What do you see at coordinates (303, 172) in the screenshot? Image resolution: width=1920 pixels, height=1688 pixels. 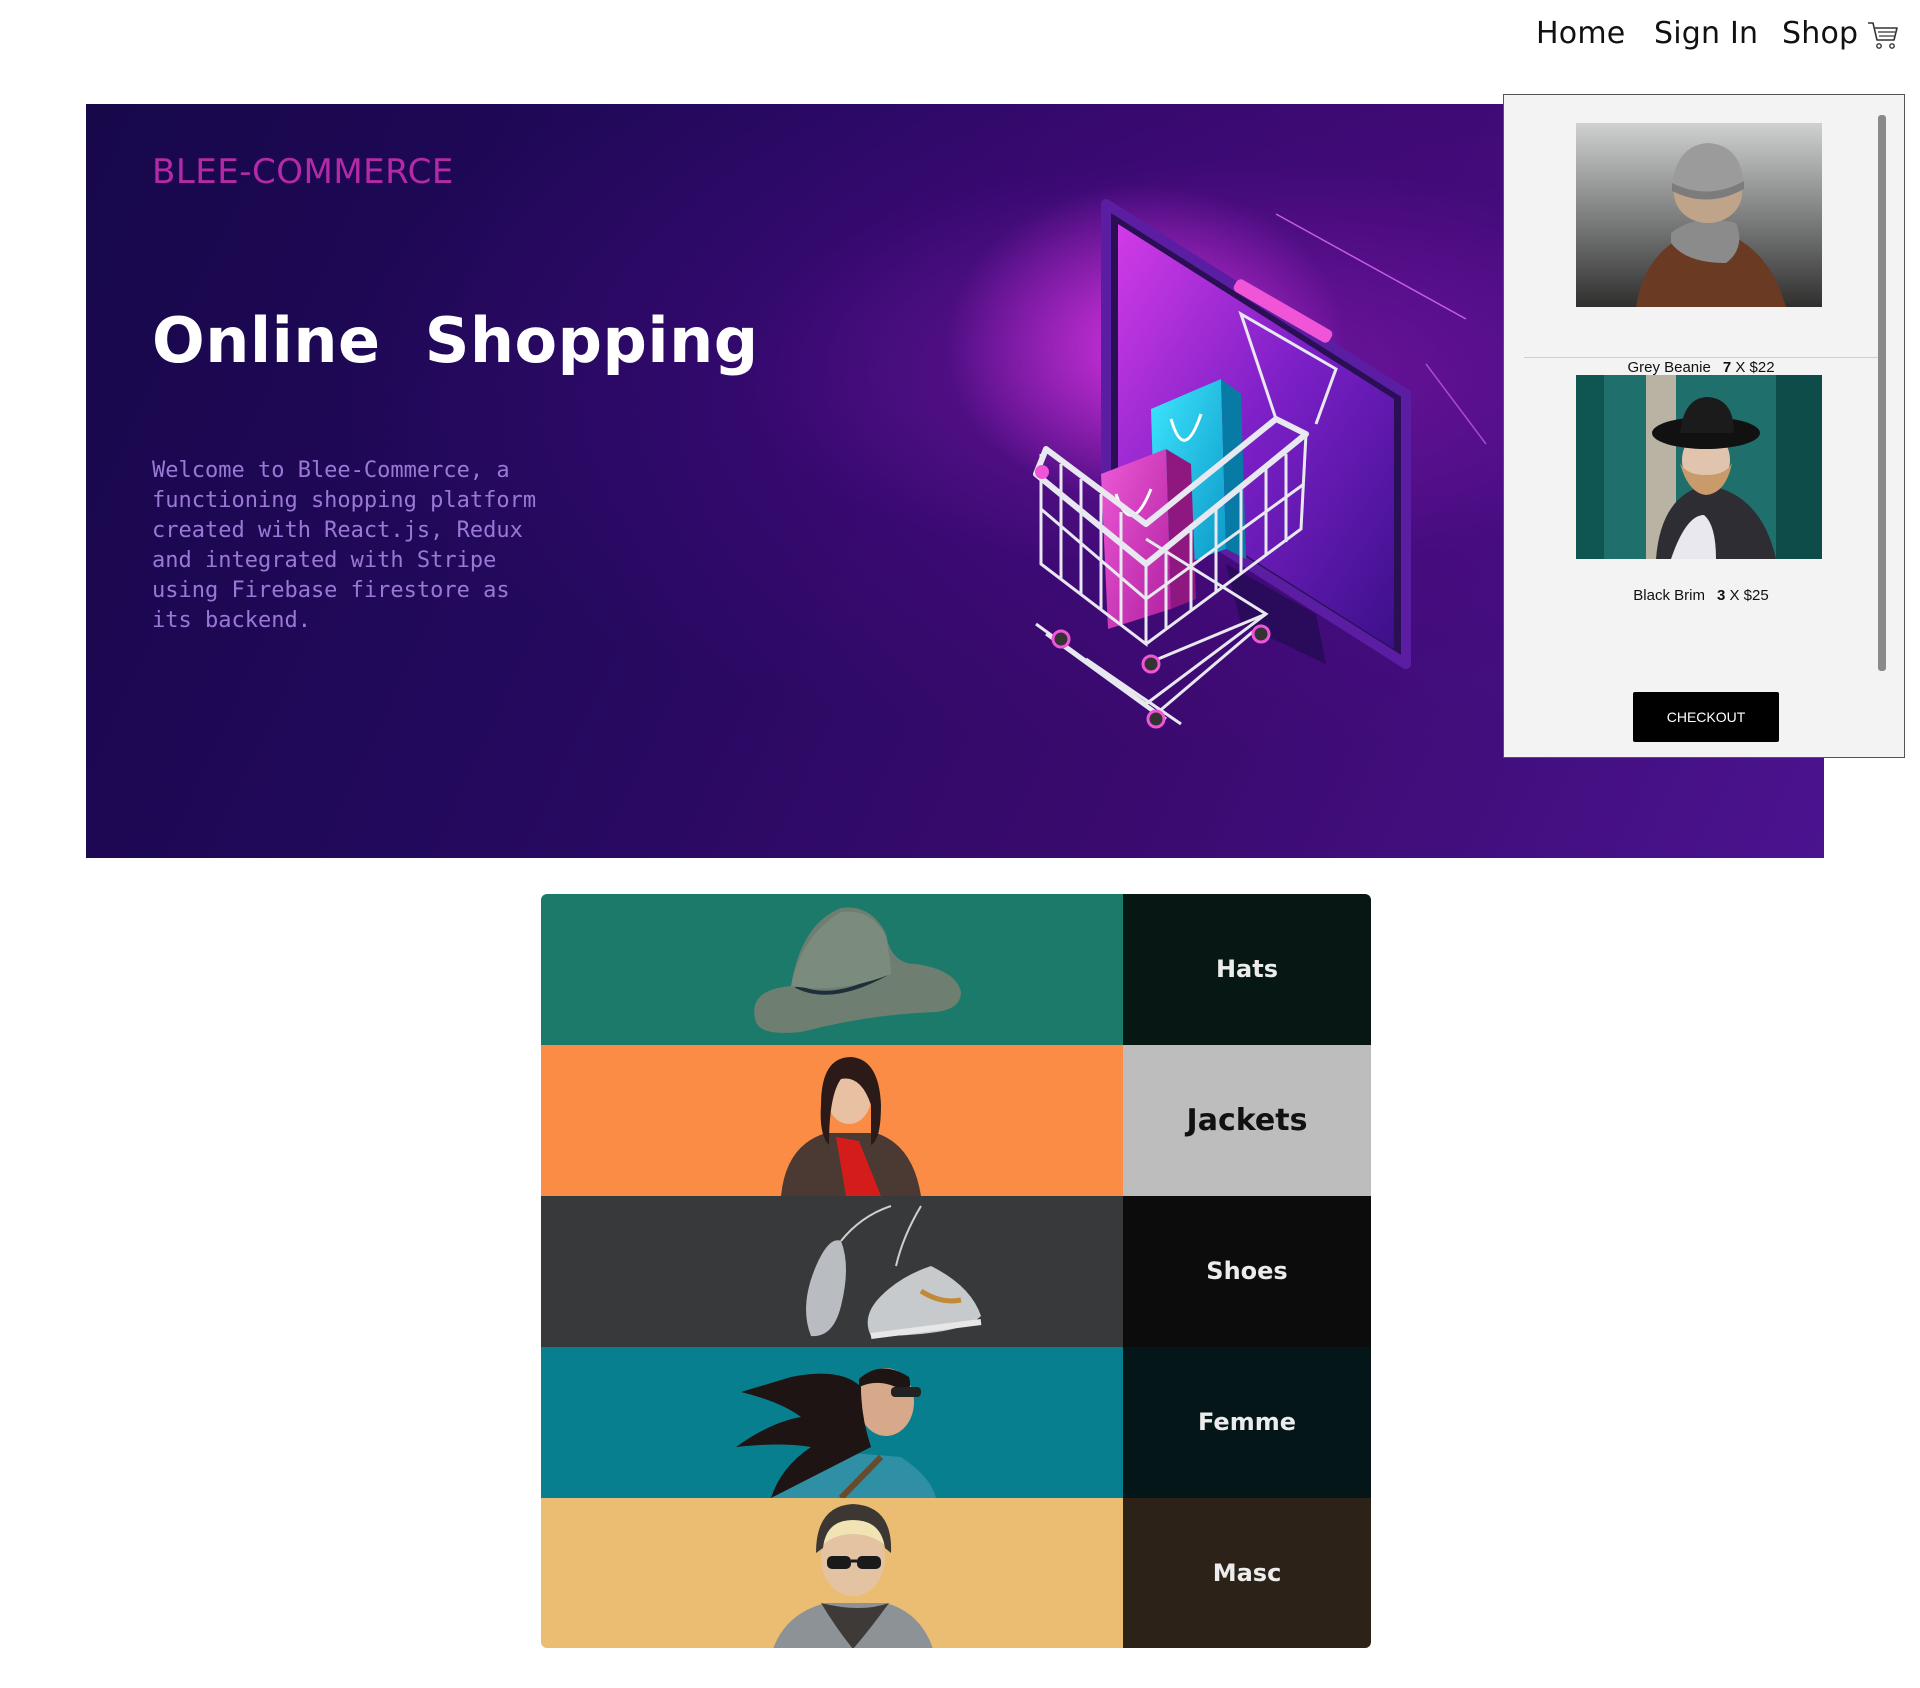 I see `brand-logo-text: BLEE-COMMERCE` at bounding box center [303, 172].